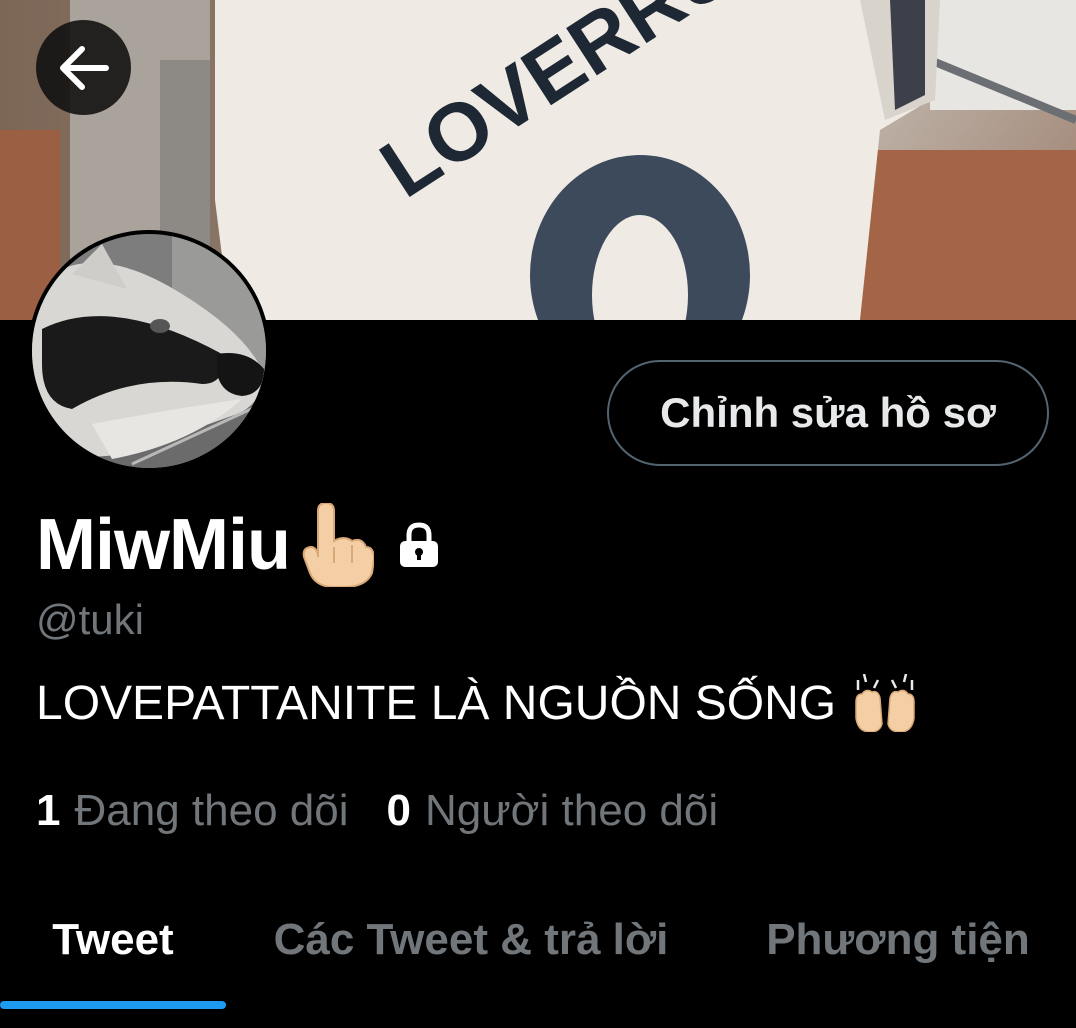  I want to click on profile-bio: LOVEPATTANITE LÀ NGUỒN SỐNG, so click(477, 703).